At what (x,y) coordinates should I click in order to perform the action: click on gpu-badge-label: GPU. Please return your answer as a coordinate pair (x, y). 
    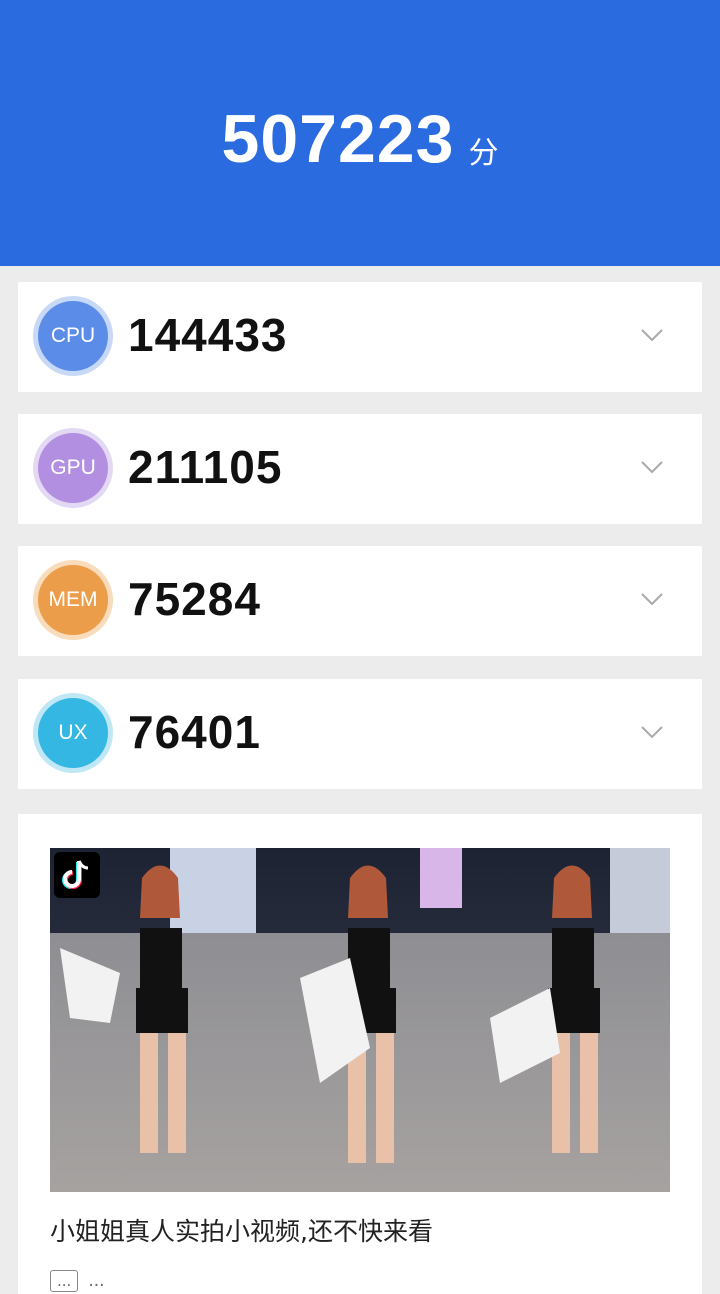
    Looking at the image, I should click on (73, 467).